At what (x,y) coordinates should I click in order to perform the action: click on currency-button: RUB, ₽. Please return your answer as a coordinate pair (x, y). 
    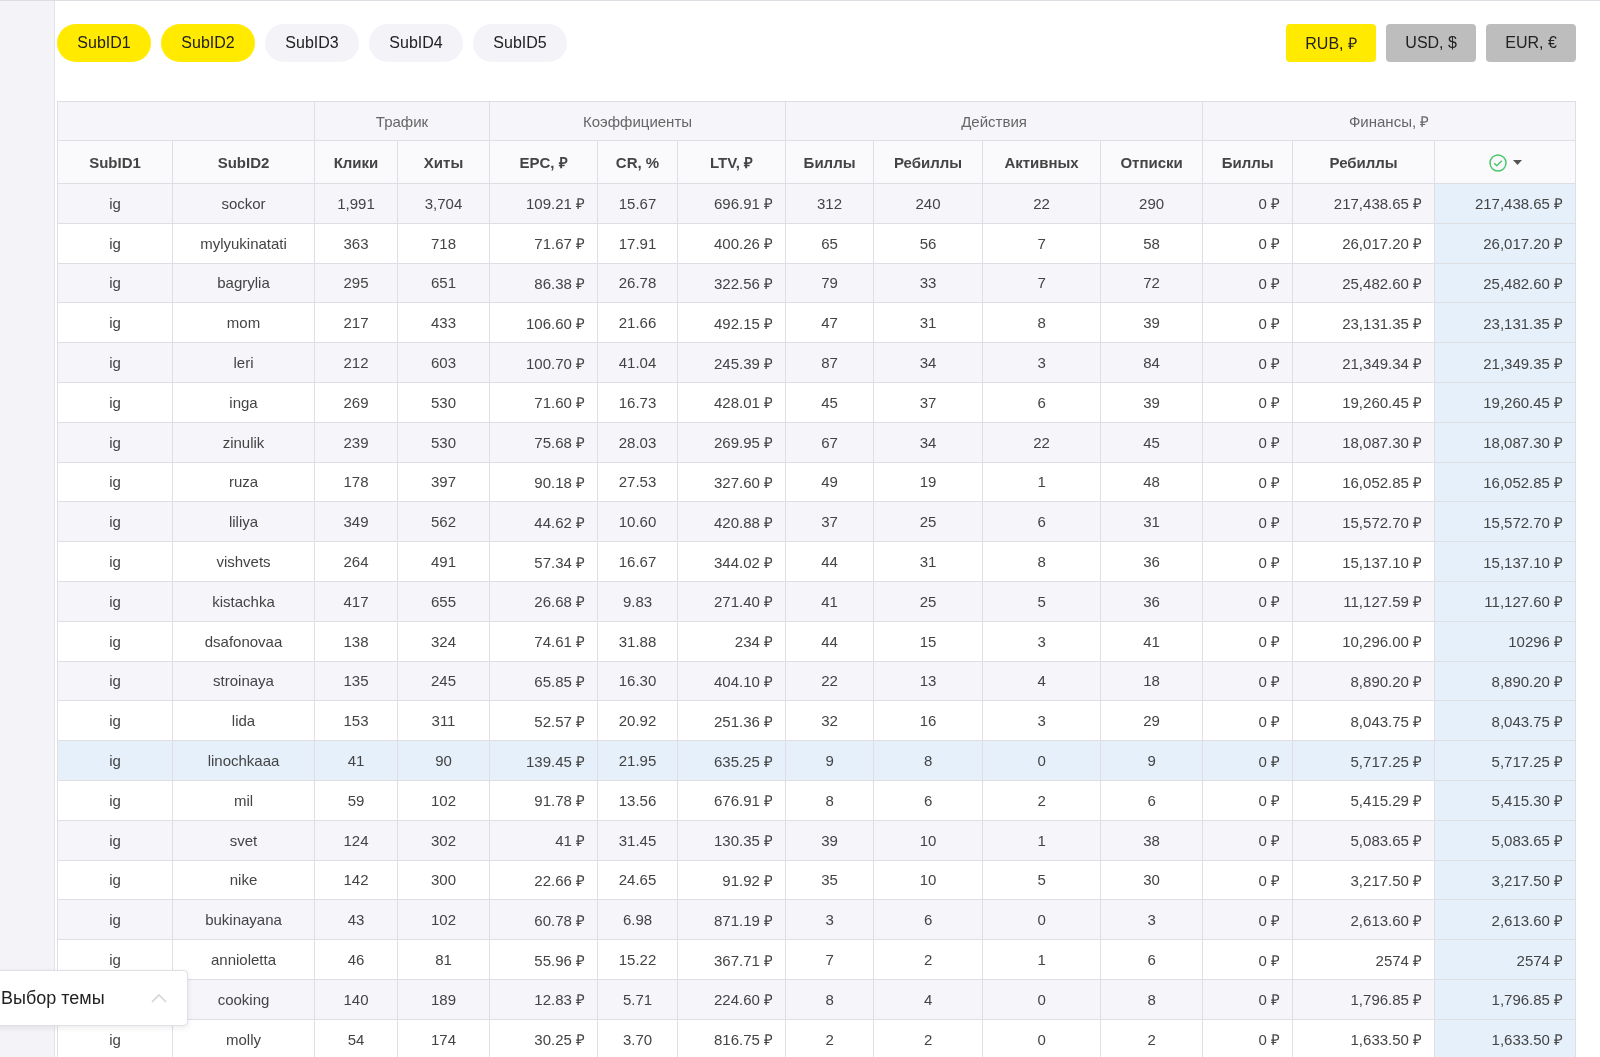
    Looking at the image, I should click on (1331, 43).